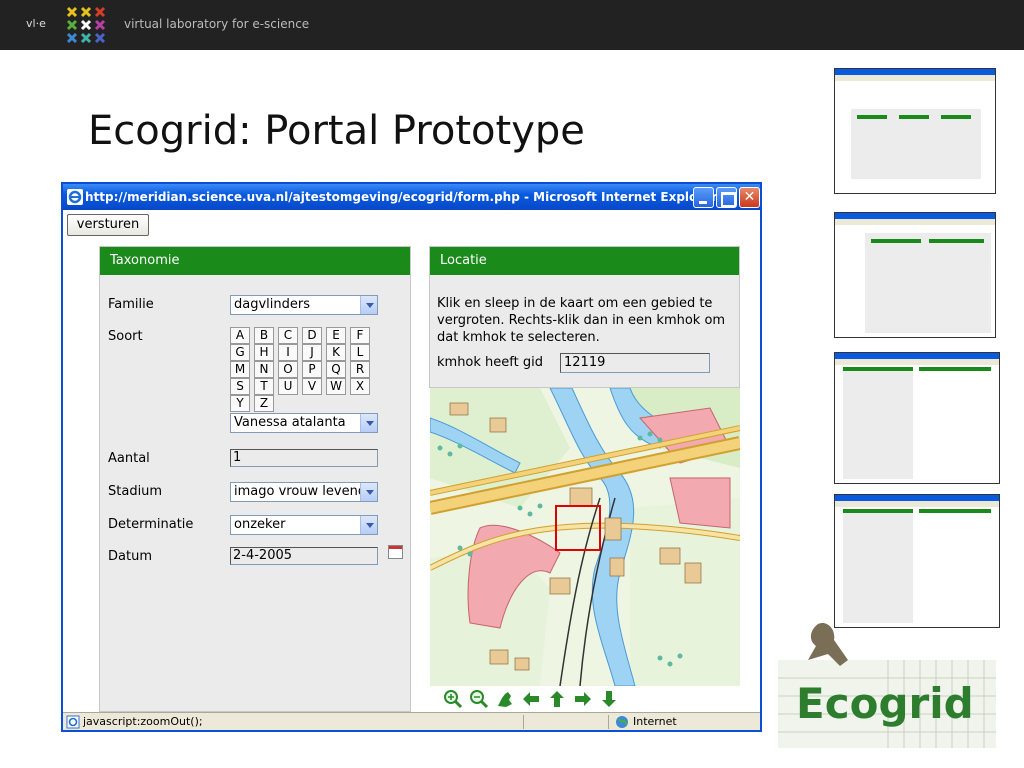 This screenshot has height=768, width=1024. I want to click on stage-select: imago vrouw levend, so click(304, 492).